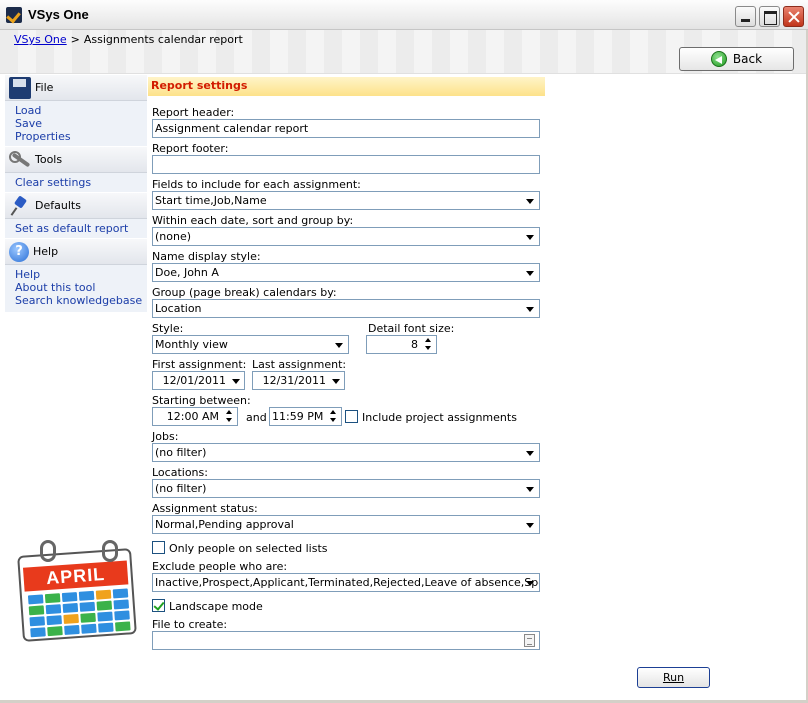 The height and width of the screenshot is (703, 808). What do you see at coordinates (206, 256) in the screenshot?
I see `name-style-label: Name display style:` at bounding box center [206, 256].